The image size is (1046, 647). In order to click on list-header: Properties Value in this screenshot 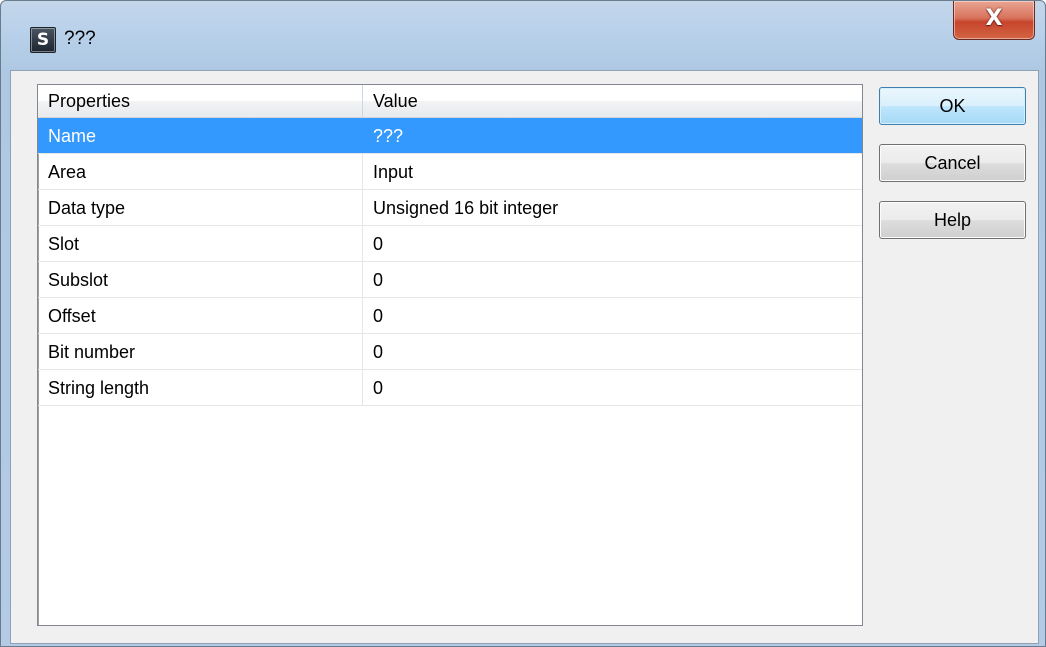, I will do `click(450, 101)`.